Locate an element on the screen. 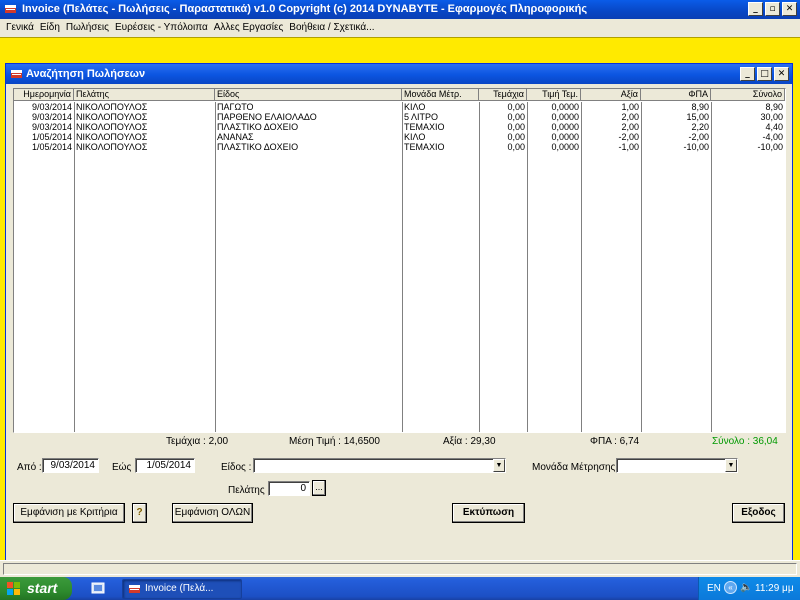 The width and height of the screenshot is (800, 600). task-app-icon is located at coordinates (134, 589).